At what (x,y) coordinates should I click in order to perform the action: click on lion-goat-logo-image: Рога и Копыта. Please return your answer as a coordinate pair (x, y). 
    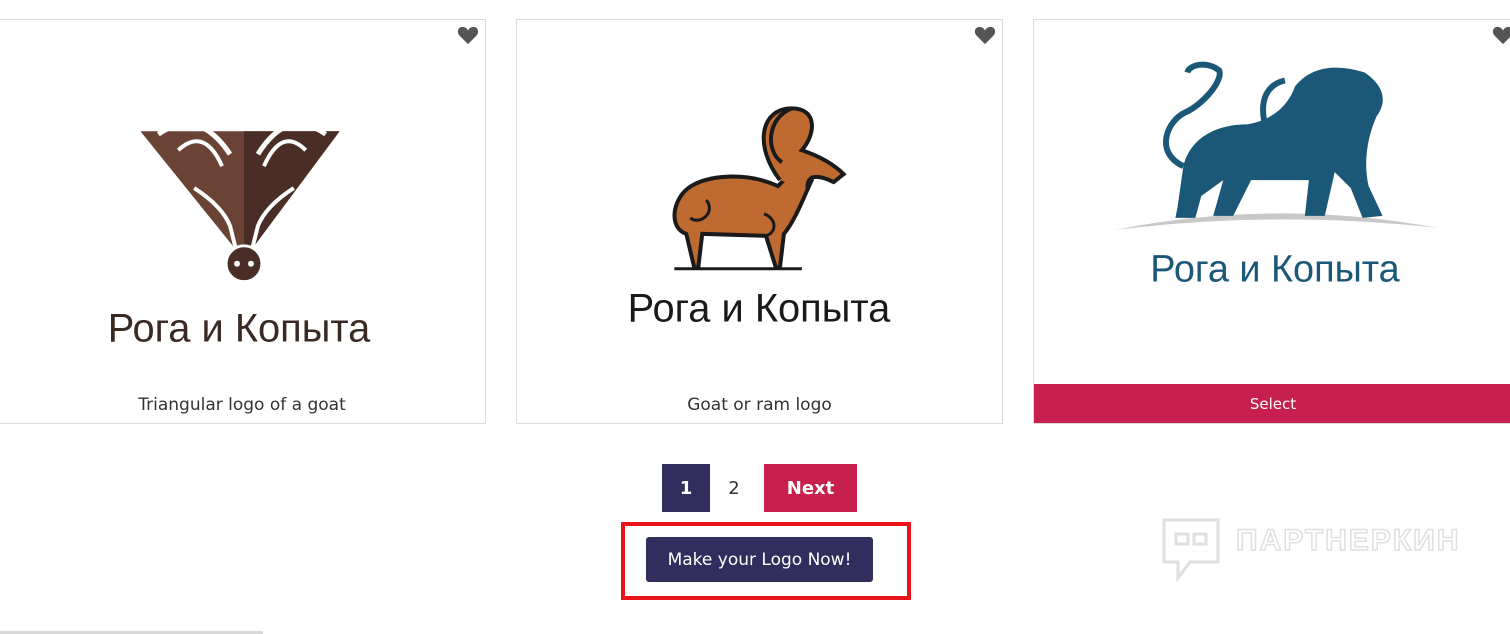
    Looking at the image, I should click on (1277, 176).